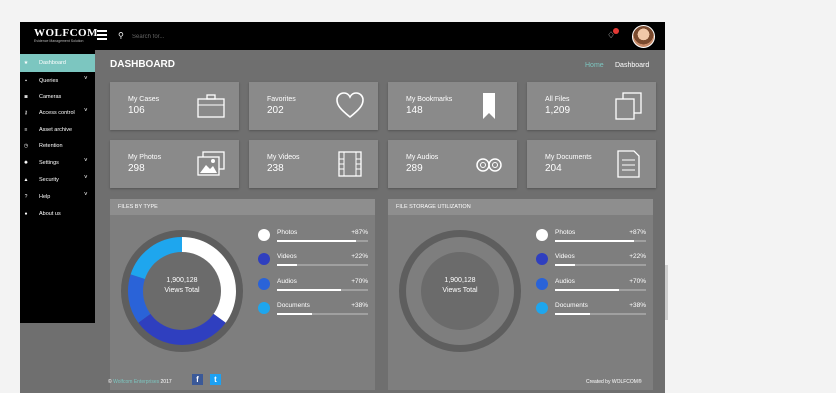  Describe the element at coordinates (558, 110) in the screenshot. I see `card-value: 1,209` at that location.